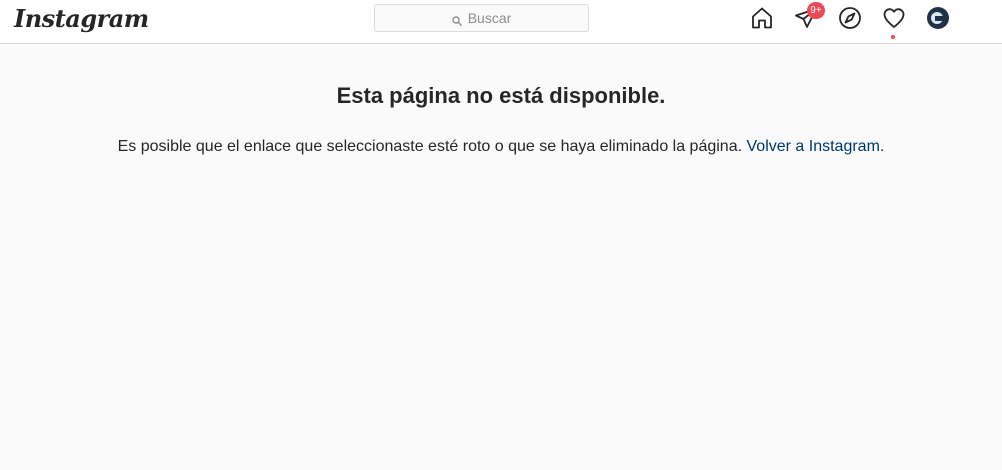 The height and width of the screenshot is (470, 1002). I want to click on avatar-detail, so click(939, 18).